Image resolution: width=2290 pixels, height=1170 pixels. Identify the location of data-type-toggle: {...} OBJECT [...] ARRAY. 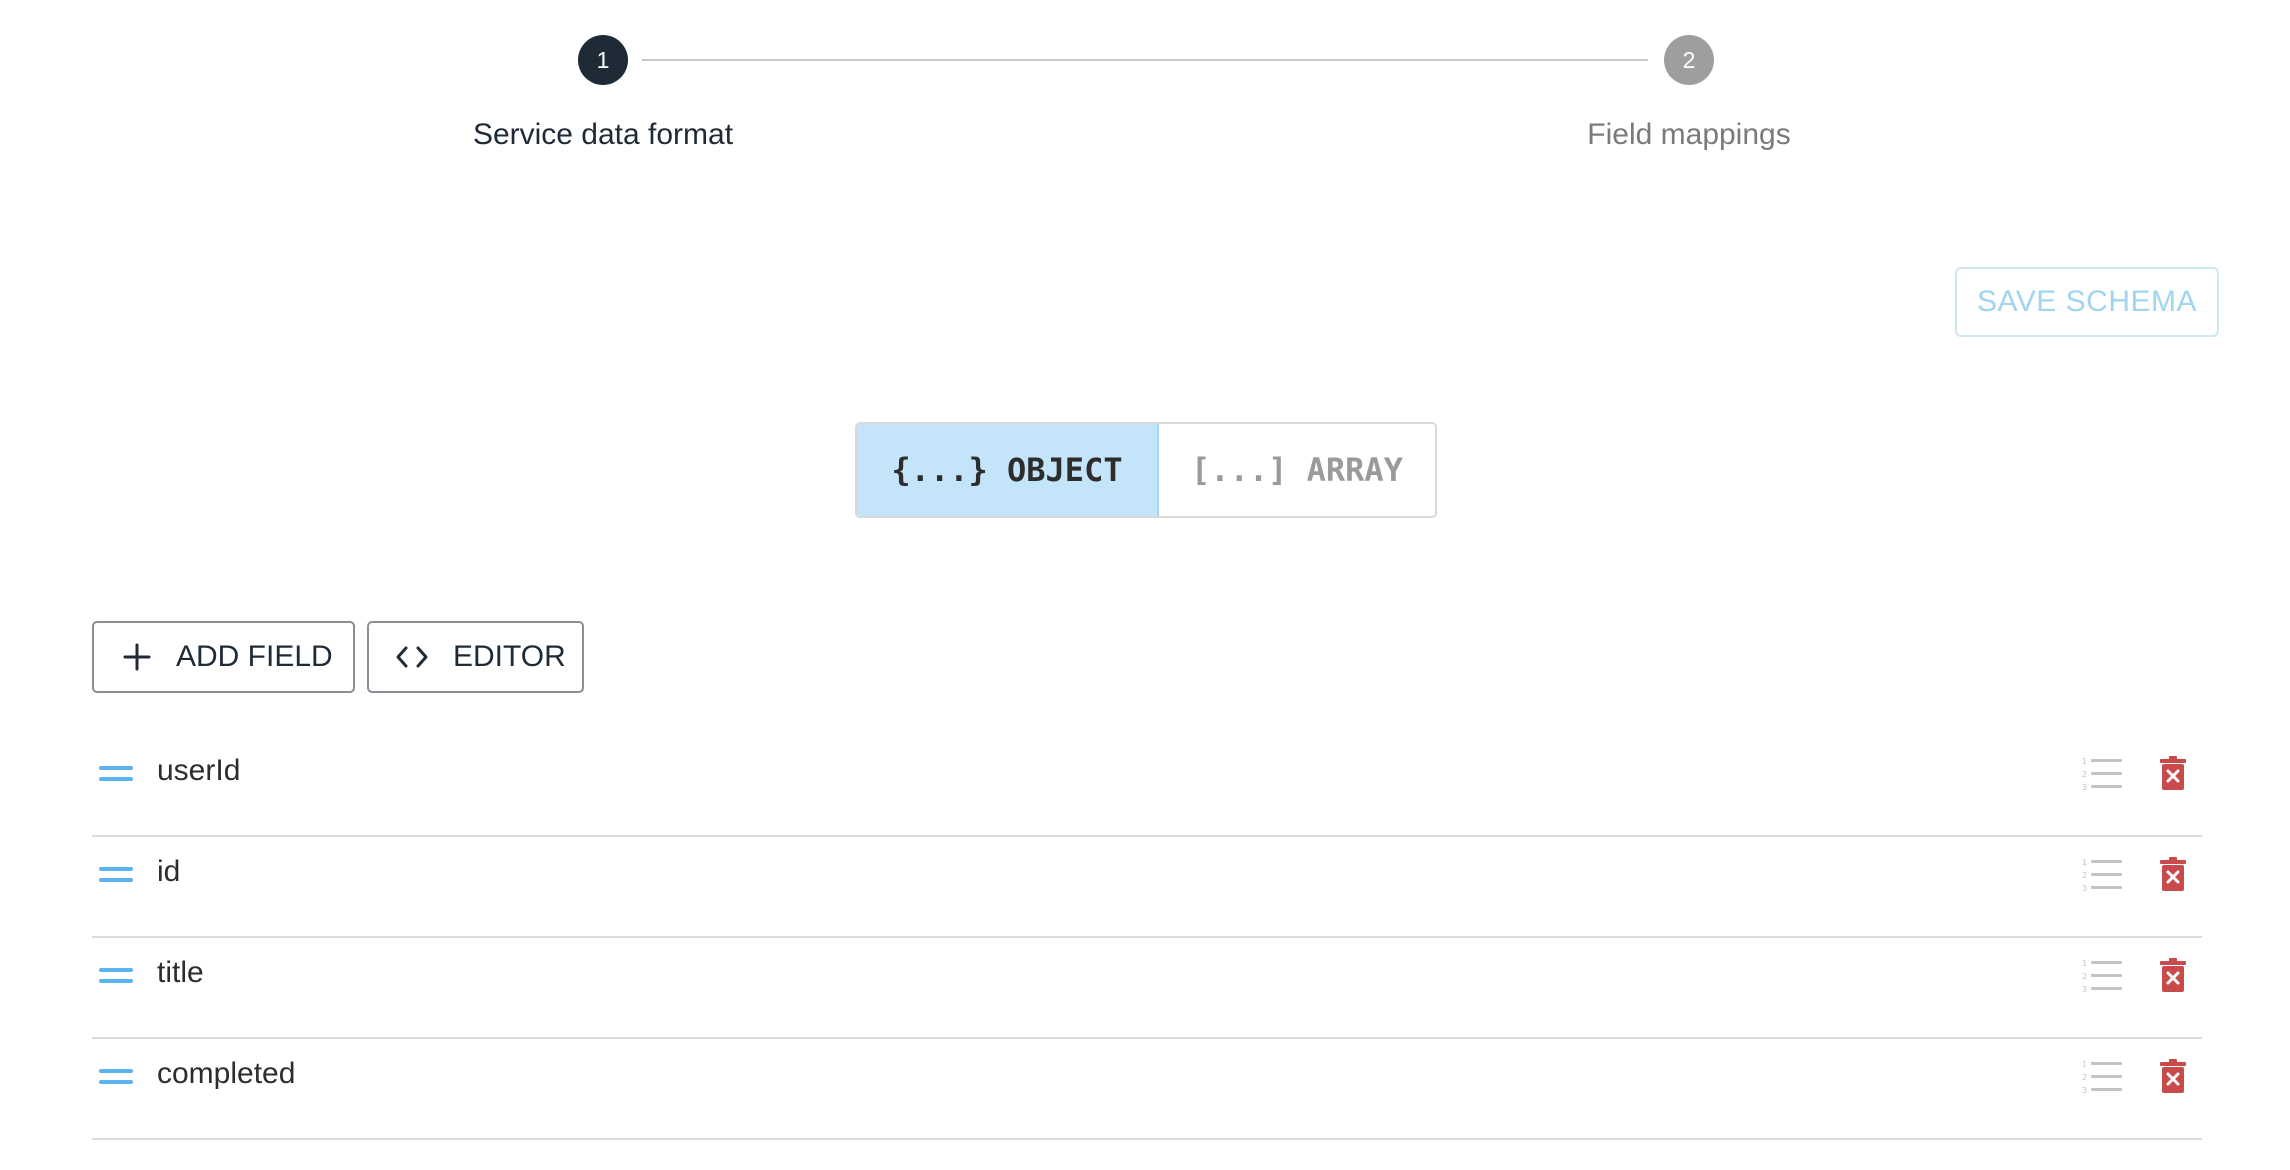
(1146, 470).